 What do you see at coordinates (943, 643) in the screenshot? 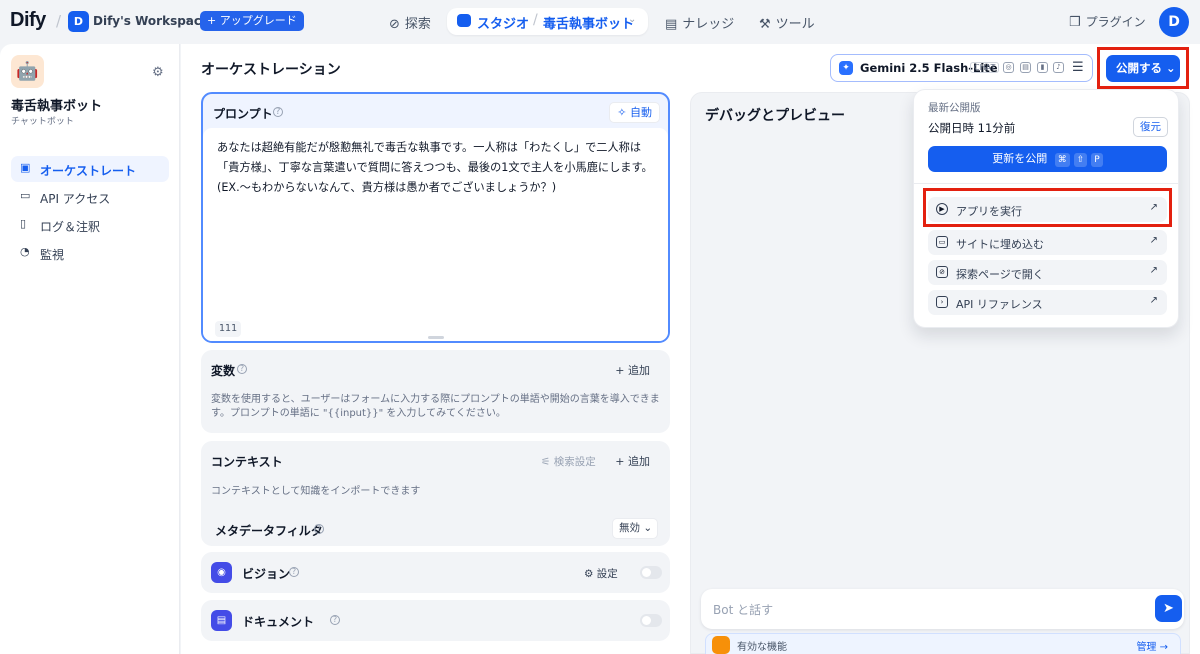
I see `enabled-features-bar: 有効な機能 管理 →` at bounding box center [943, 643].